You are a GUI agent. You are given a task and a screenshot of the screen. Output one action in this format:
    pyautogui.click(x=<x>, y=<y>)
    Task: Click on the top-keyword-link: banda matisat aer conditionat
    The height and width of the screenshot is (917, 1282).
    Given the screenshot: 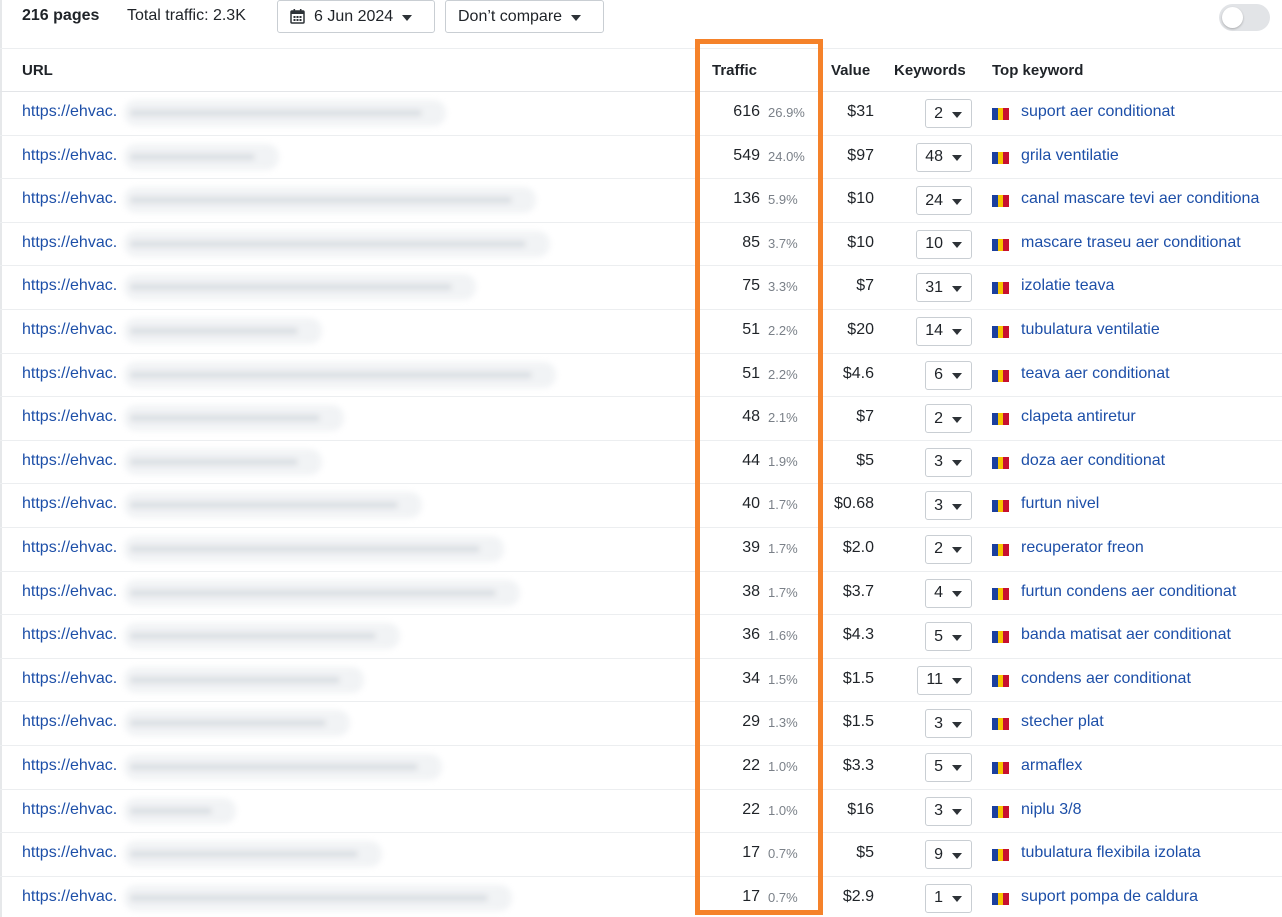 What is the action you would take?
    pyautogui.click(x=1126, y=635)
    